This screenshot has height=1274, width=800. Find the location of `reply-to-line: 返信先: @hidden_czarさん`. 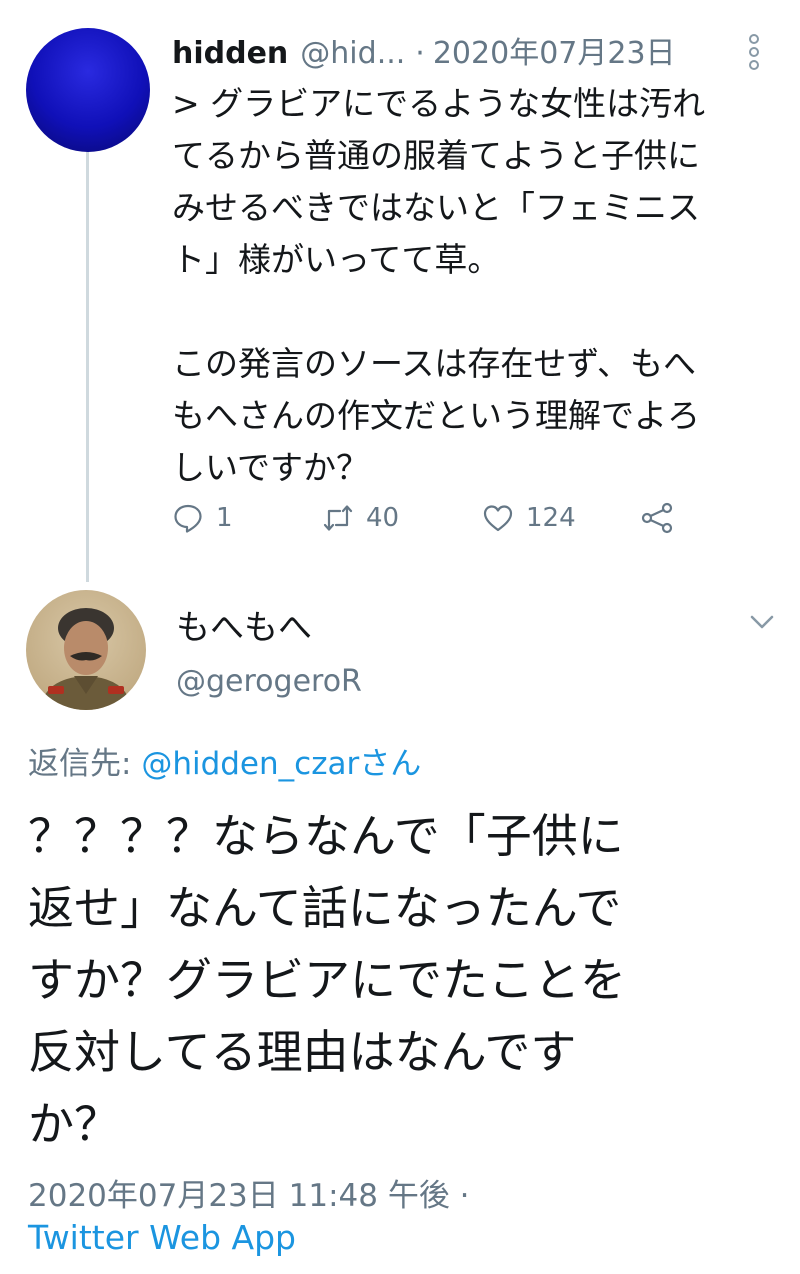

reply-to-line: 返信先: @hidden_czarさん is located at coordinates (224, 760).